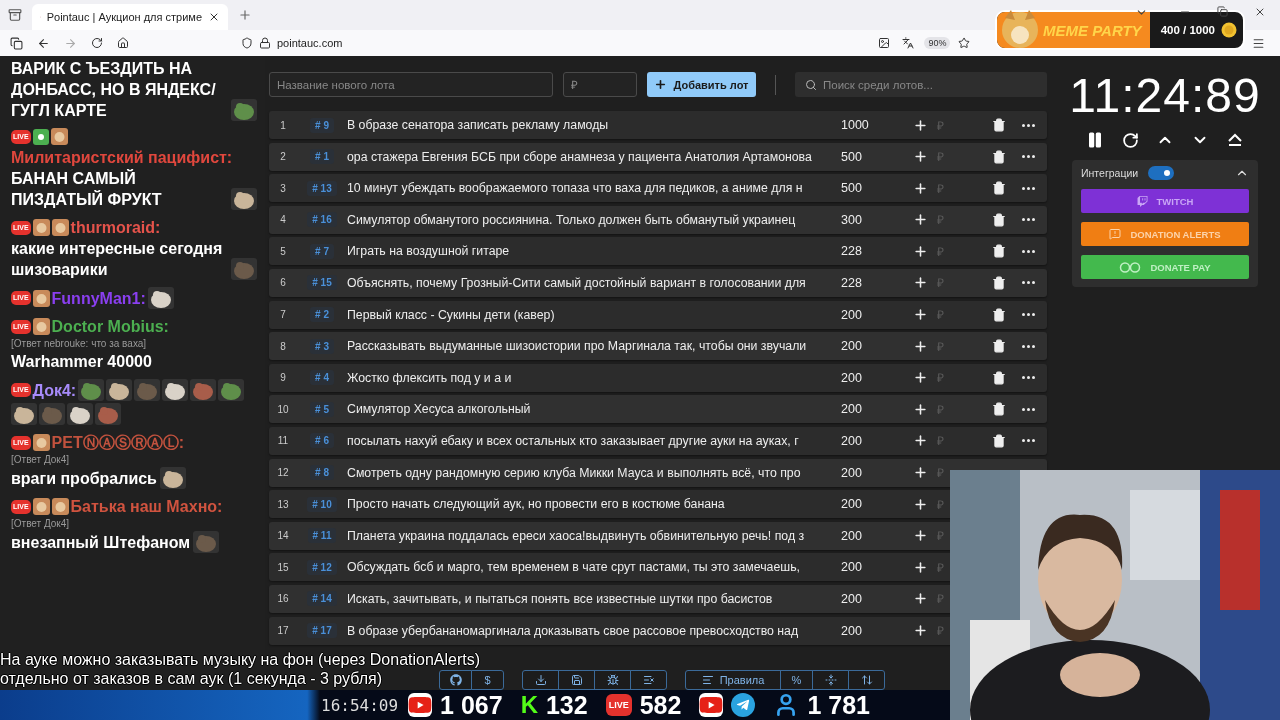 The image size is (1280, 720). Describe the element at coordinates (115, 227) in the screenshot. I see `chat-username: thurmoraid:` at that location.